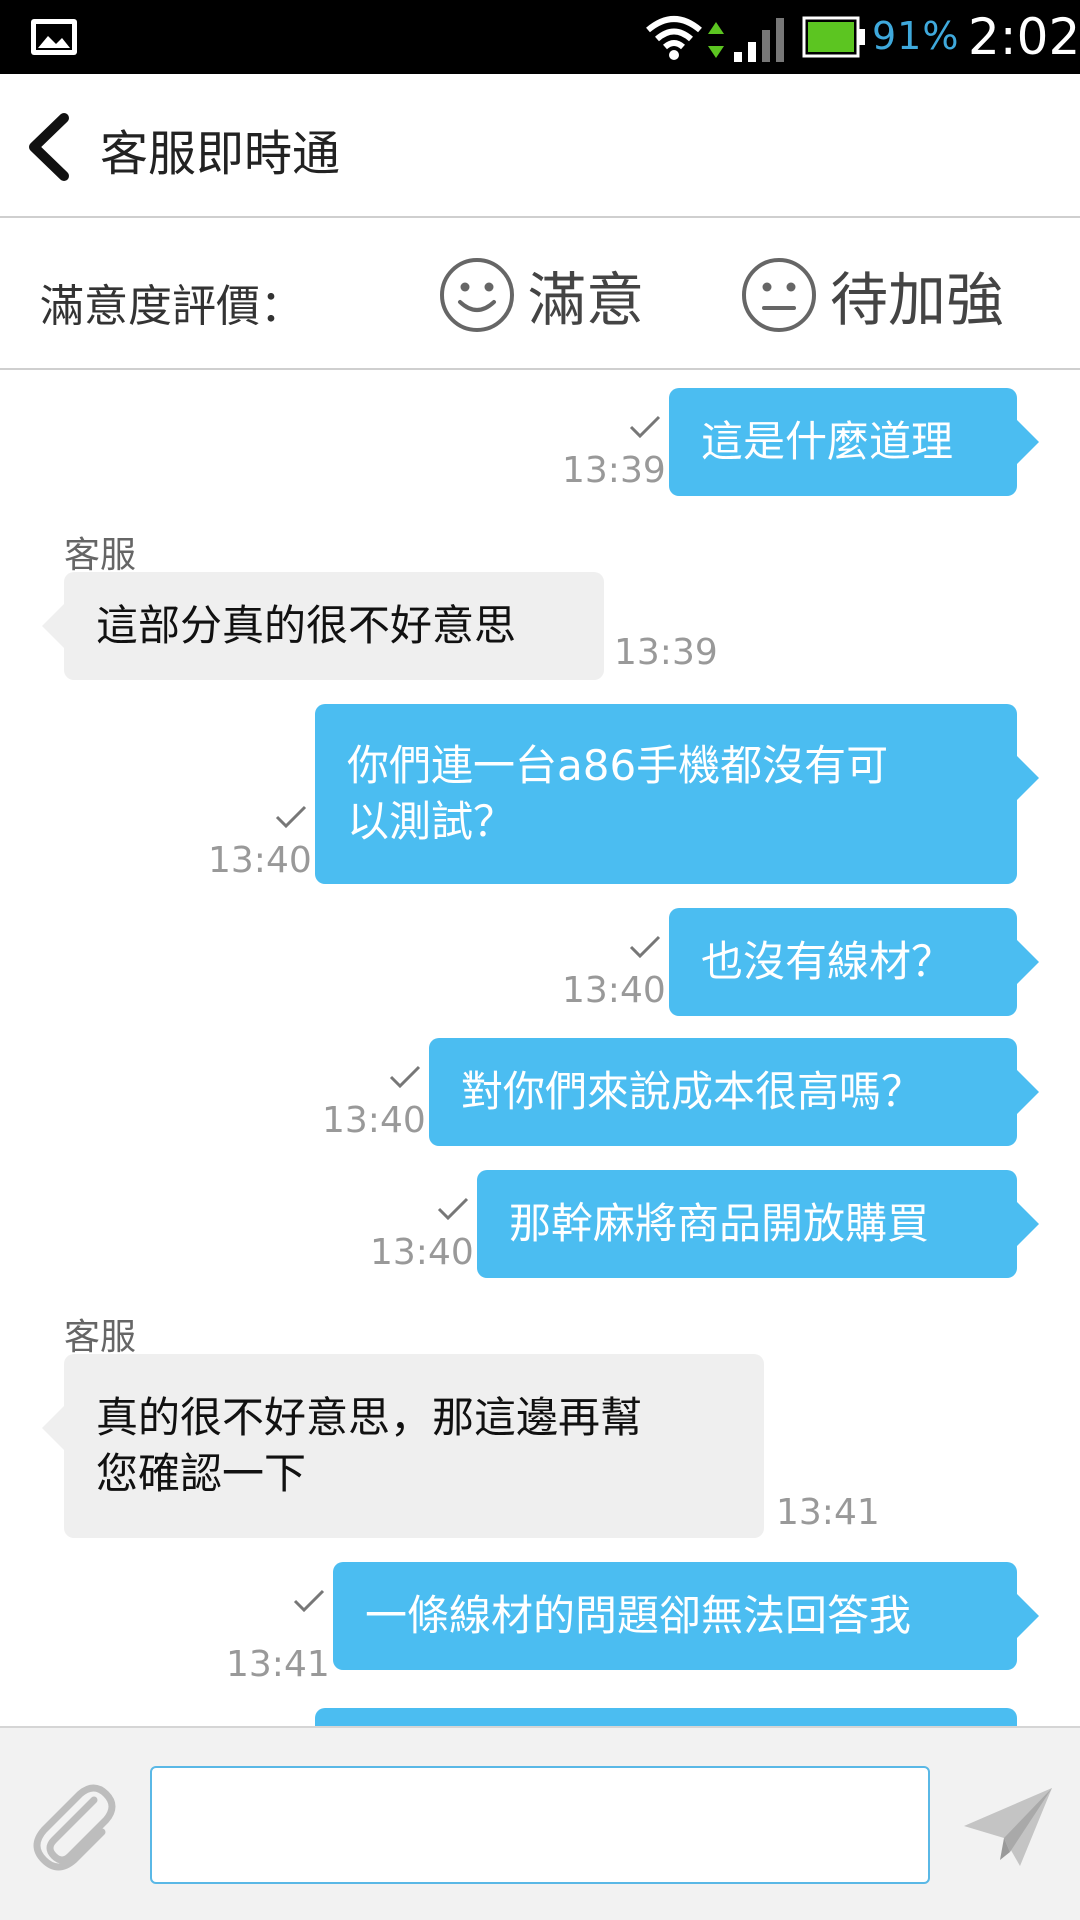 Image resolution: width=1080 pixels, height=1920 pixels. I want to click on message-text: 這部分真的很不好意思, so click(306, 625).